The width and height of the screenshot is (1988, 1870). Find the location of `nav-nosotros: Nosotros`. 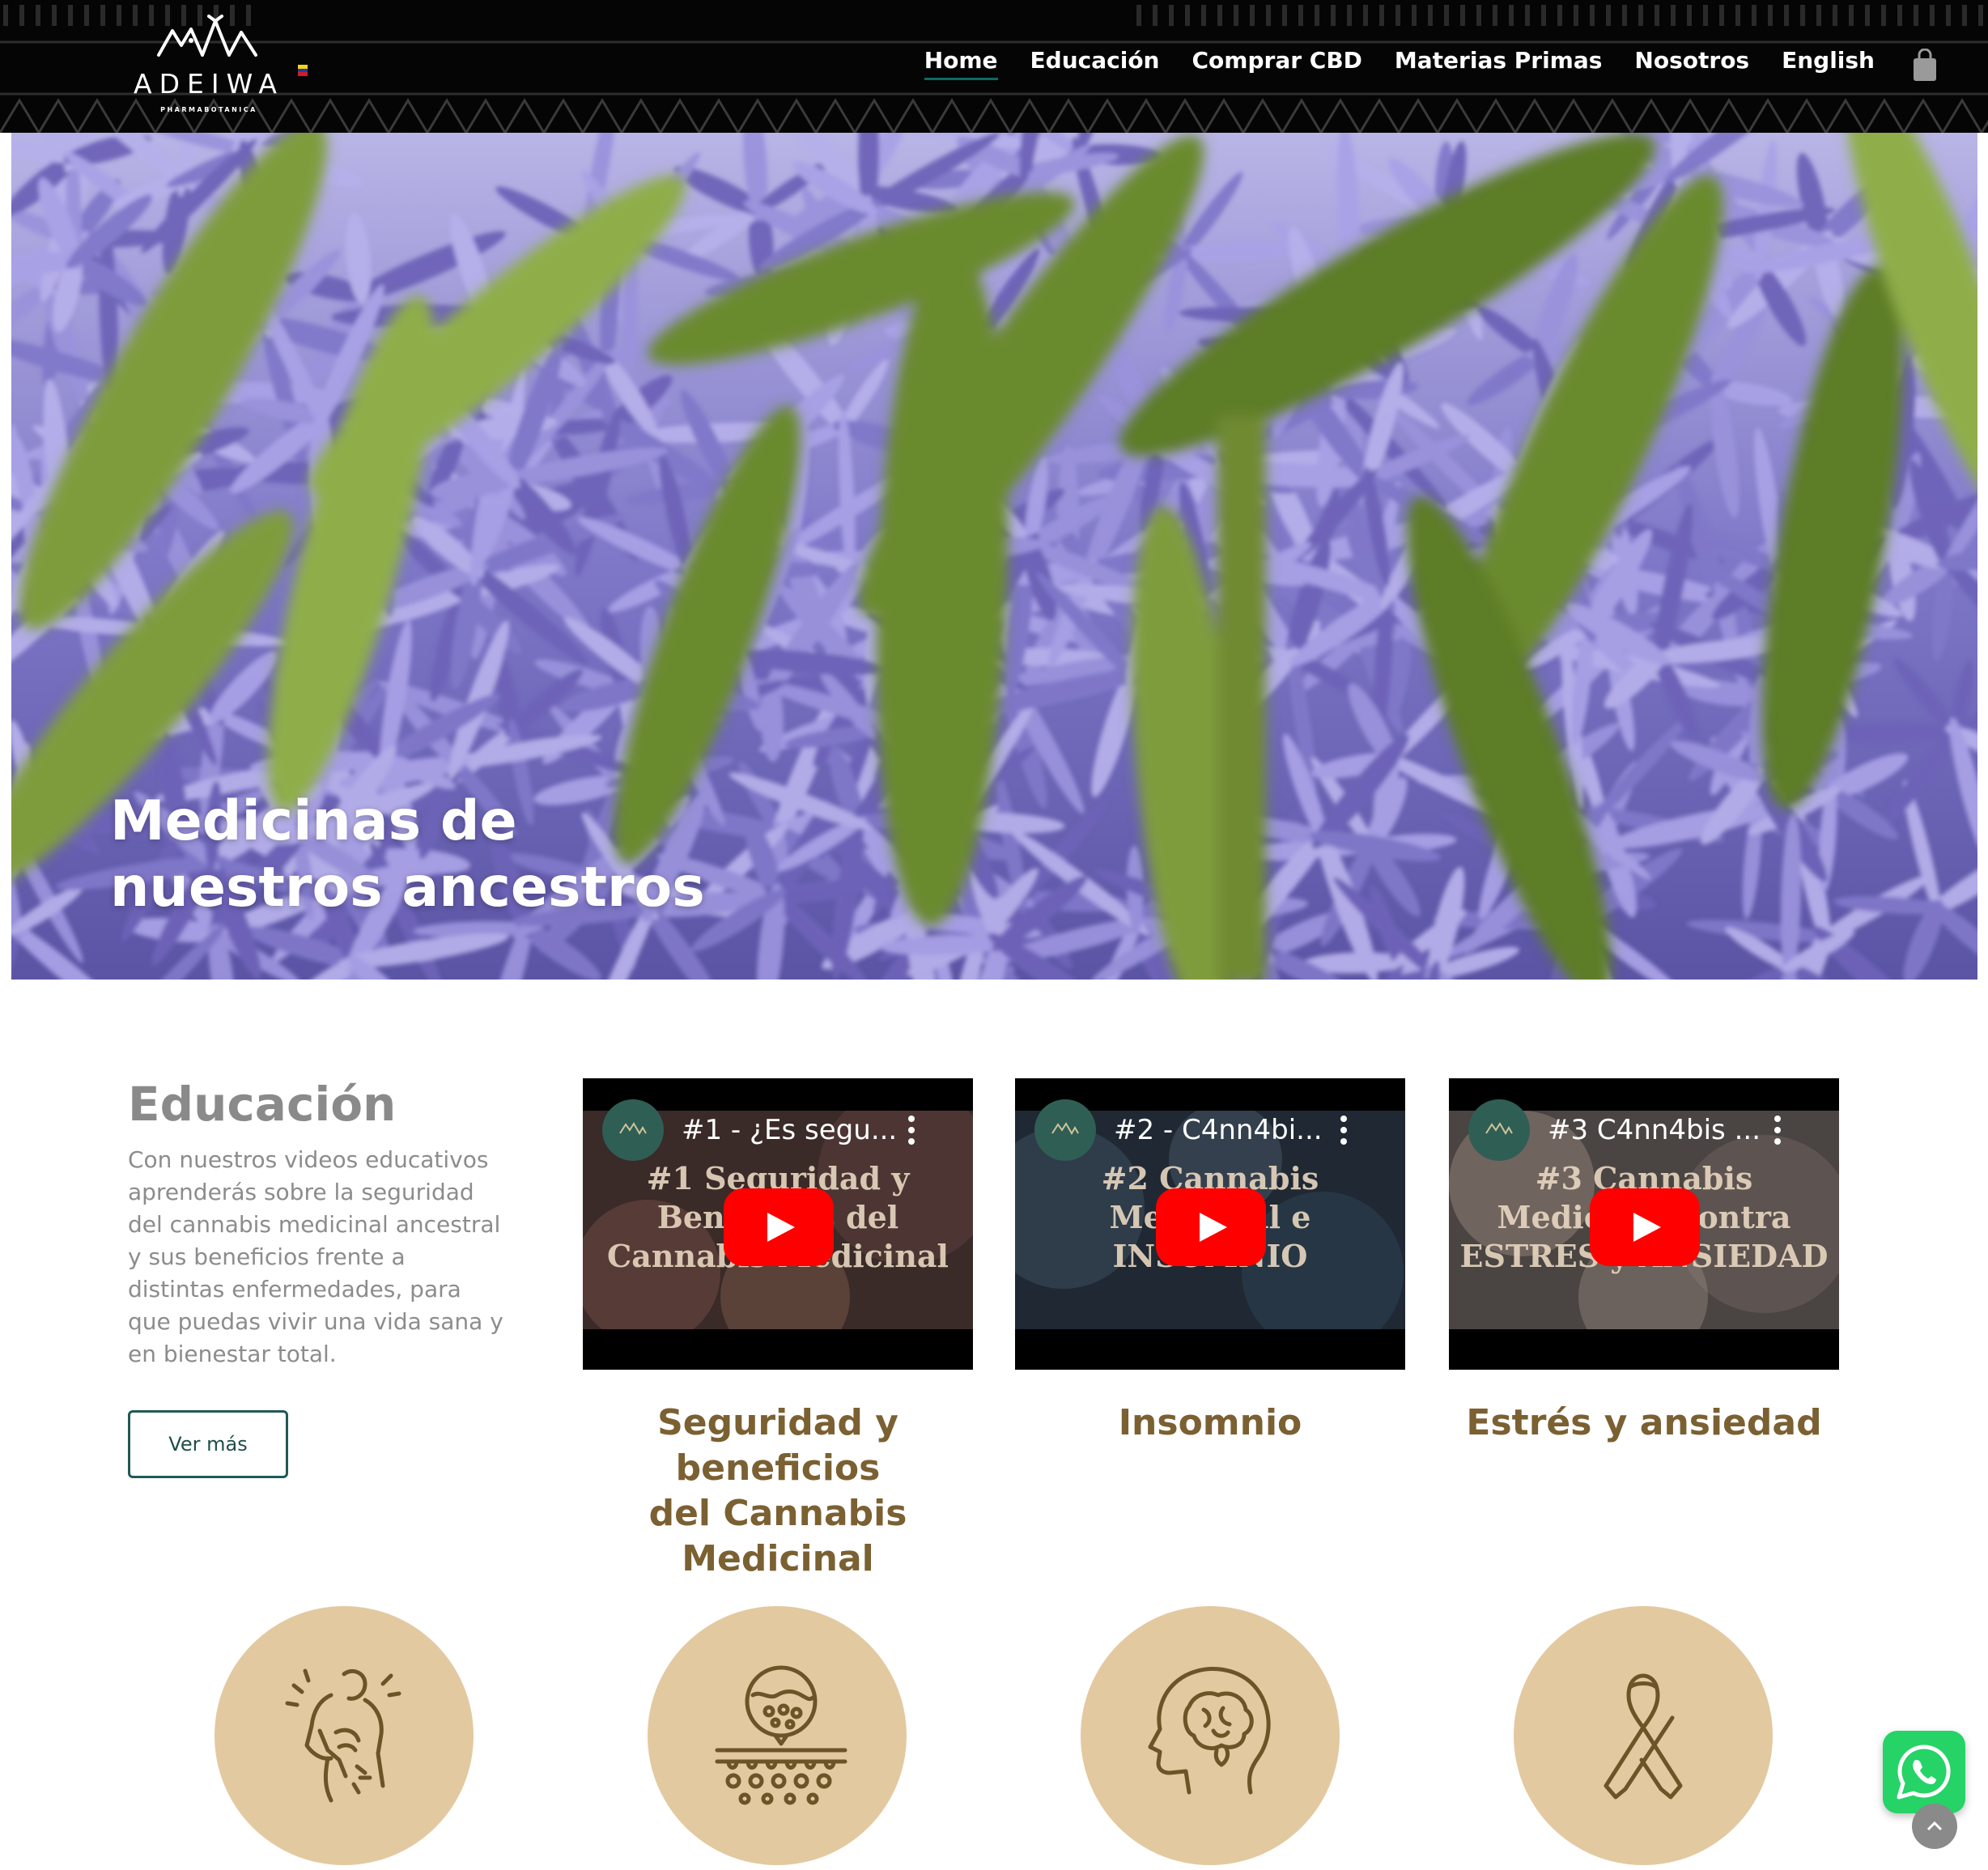

nav-nosotros: Nosotros is located at coordinates (1691, 63).